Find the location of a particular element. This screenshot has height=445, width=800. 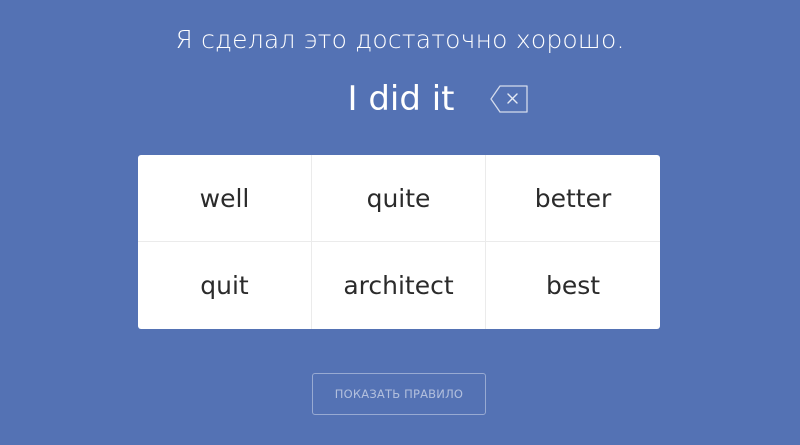

option-best: best is located at coordinates (573, 285).